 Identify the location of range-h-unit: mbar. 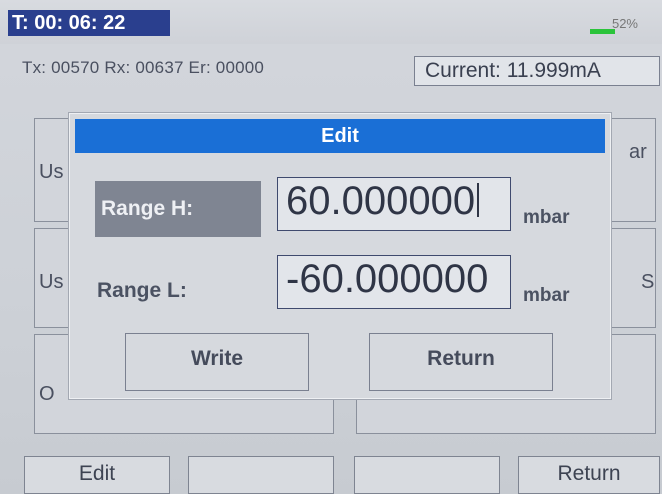
(546, 217).